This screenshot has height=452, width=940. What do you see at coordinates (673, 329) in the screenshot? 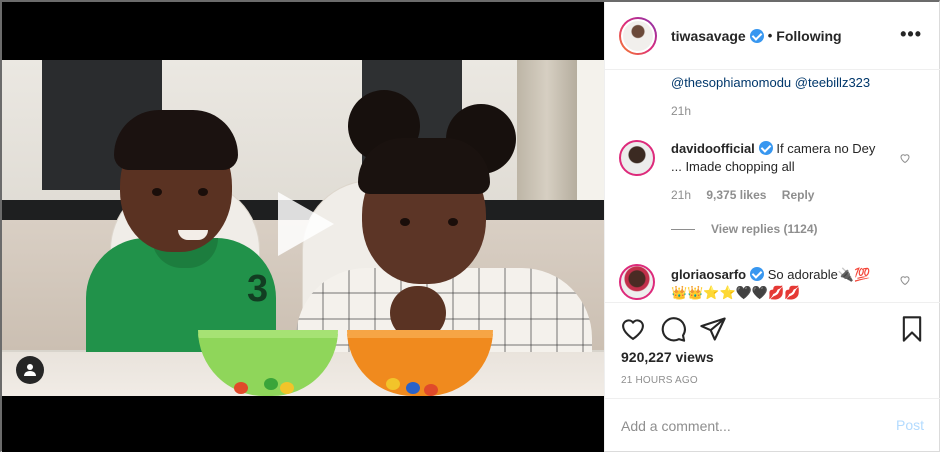
I see `comment-icon` at bounding box center [673, 329].